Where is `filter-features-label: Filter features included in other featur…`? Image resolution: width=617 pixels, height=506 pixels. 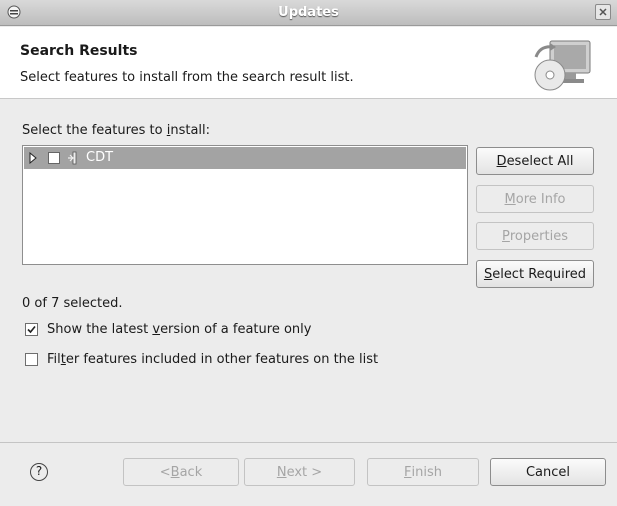 filter-features-label: Filter features included in other featur… is located at coordinates (212, 359).